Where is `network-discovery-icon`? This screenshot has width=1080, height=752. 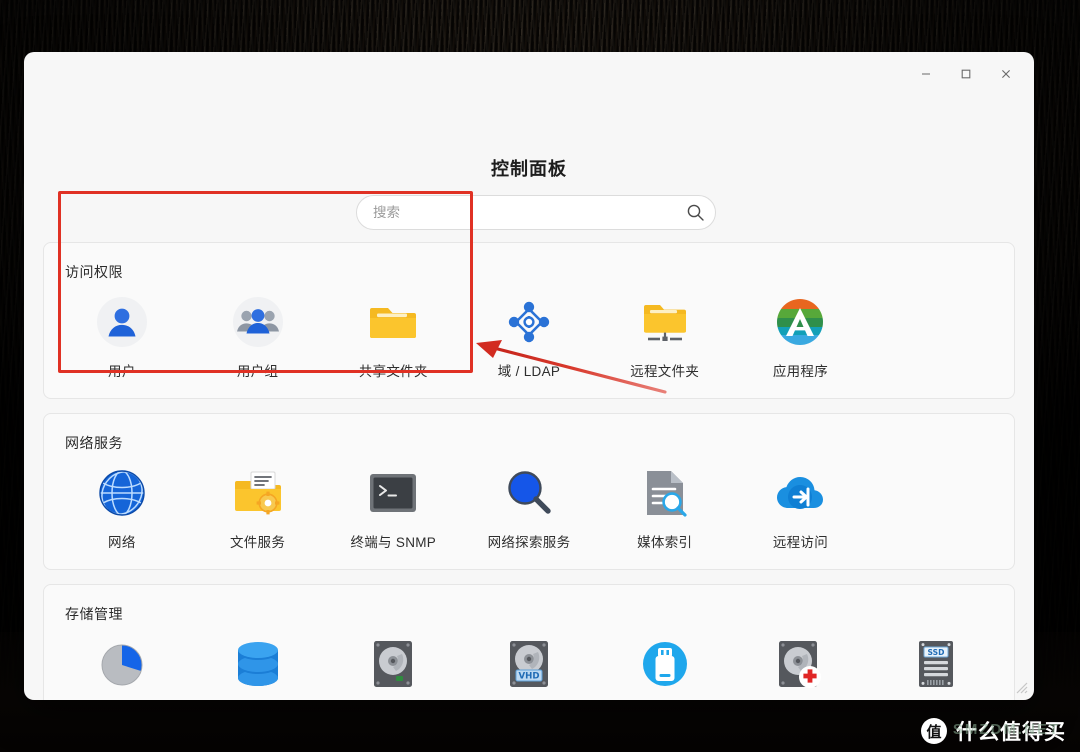 network-discovery-icon is located at coordinates (529, 493).